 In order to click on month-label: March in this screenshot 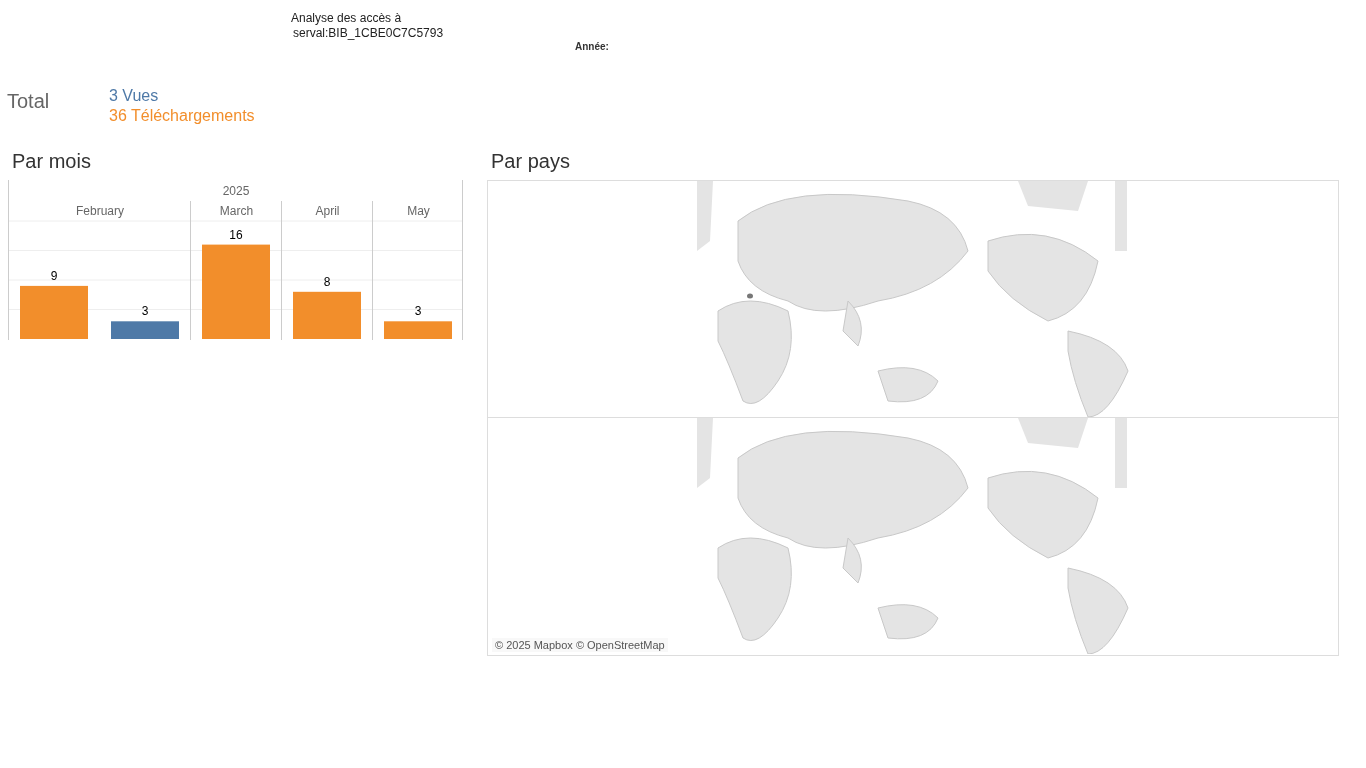, I will do `click(236, 211)`.